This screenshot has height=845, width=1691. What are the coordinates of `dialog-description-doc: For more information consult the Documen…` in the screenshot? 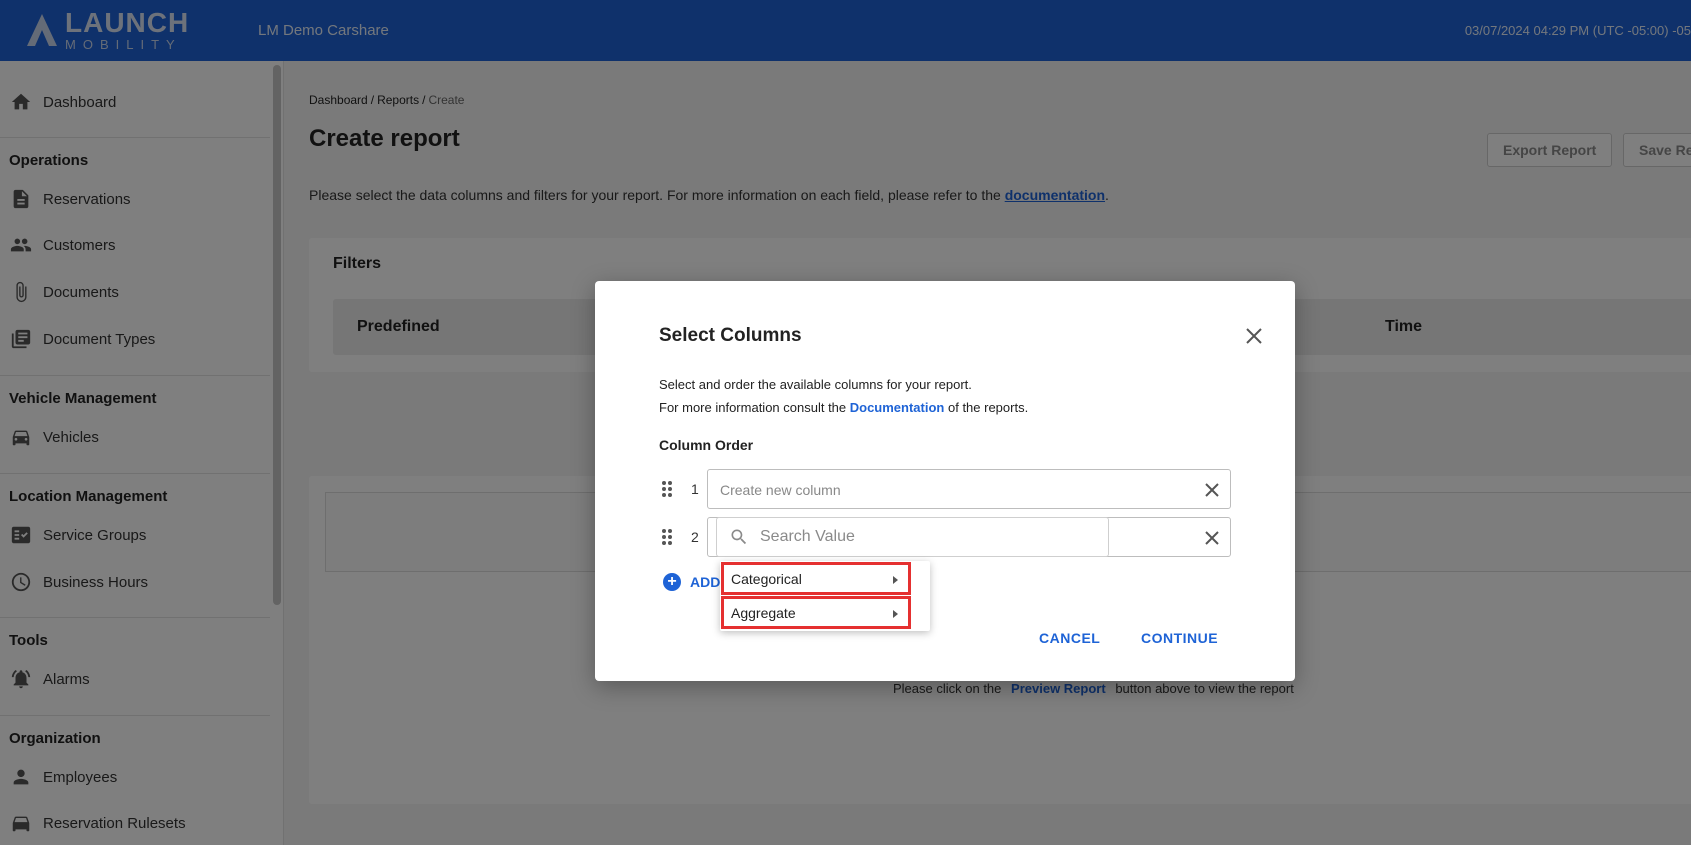 It's located at (843, 407).